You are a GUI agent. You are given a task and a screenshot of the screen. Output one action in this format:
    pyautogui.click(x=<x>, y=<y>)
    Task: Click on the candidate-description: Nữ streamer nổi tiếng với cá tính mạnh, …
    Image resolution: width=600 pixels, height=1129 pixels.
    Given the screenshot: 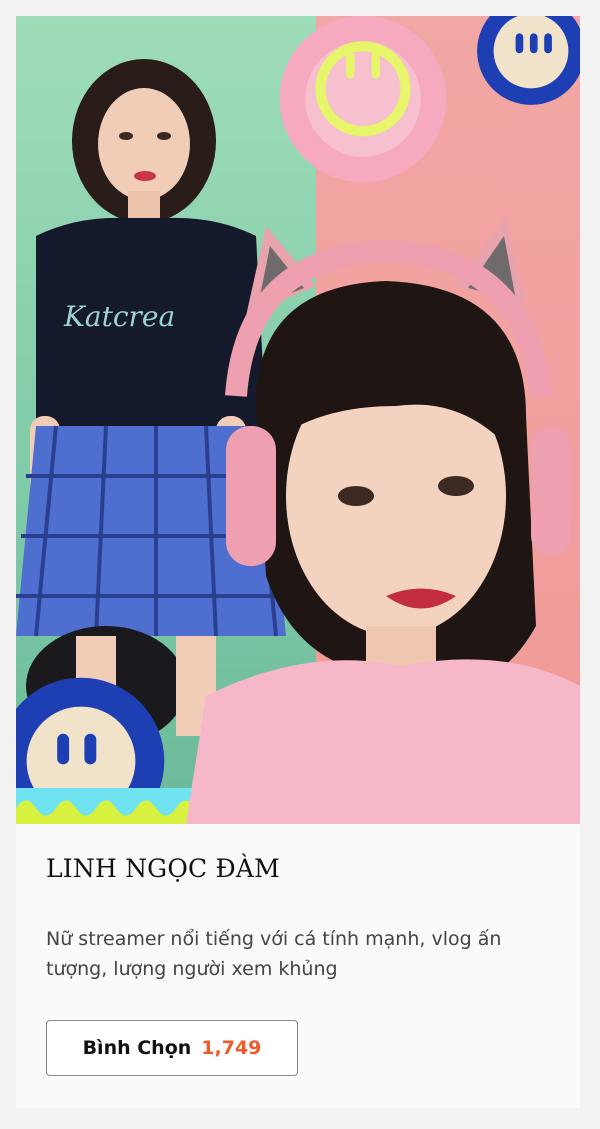 What is the action you would take?
    pyautogui.click(x=274, y=954)
    